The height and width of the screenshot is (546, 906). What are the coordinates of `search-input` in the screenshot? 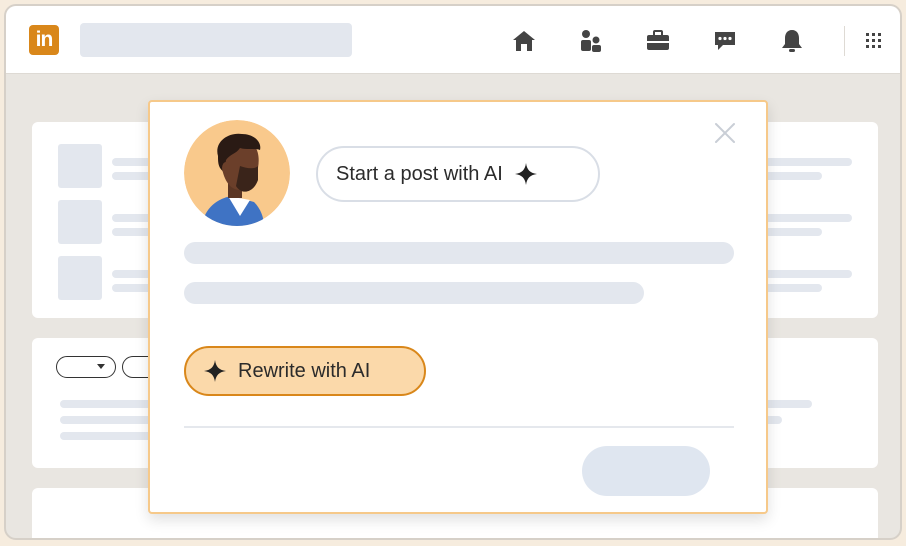 It's located at (216, 40).